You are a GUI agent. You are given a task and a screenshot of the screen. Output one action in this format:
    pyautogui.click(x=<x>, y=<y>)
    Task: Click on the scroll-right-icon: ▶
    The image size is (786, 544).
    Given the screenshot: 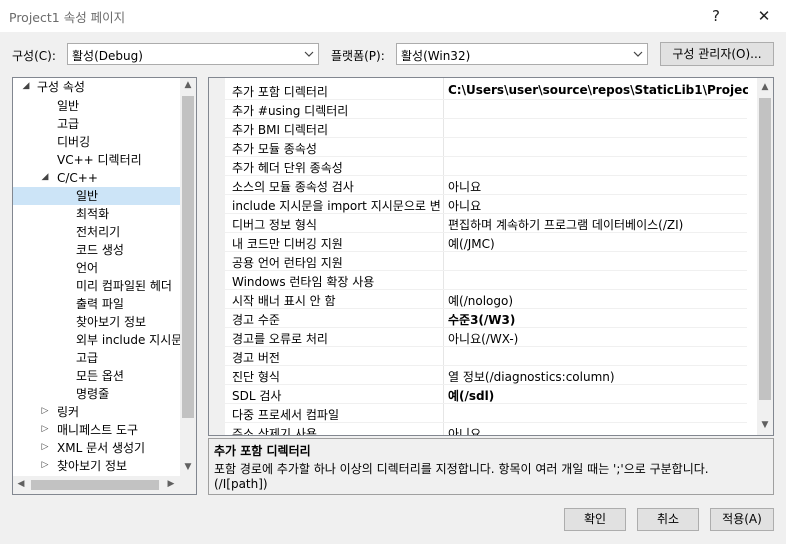 What is the action you would take?
    pyautogui.click(x=171, y=484)
    